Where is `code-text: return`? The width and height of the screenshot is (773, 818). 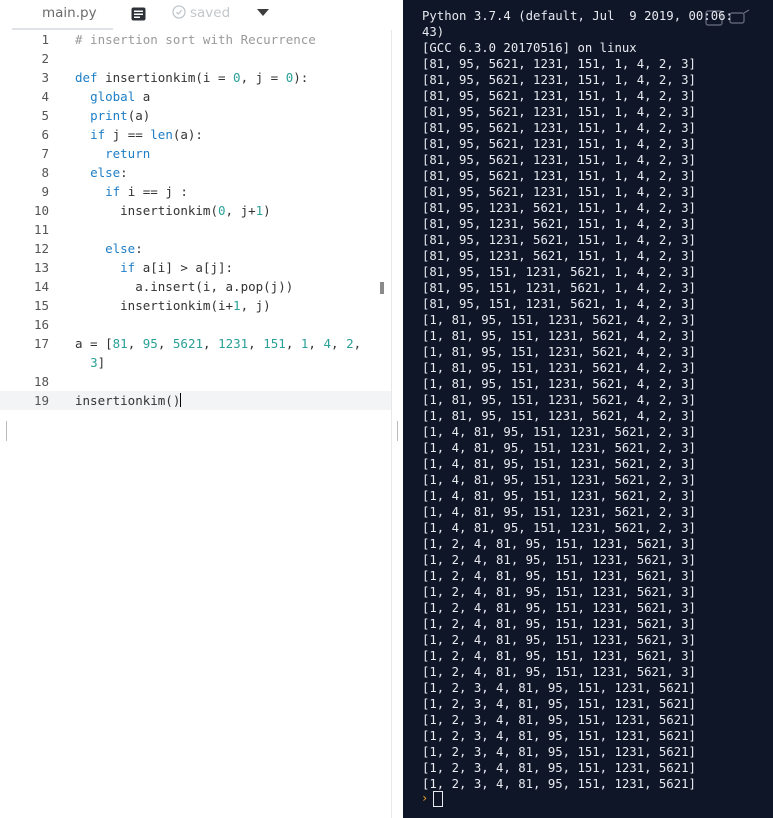 code-text: return is located at coordinates (112, 153).